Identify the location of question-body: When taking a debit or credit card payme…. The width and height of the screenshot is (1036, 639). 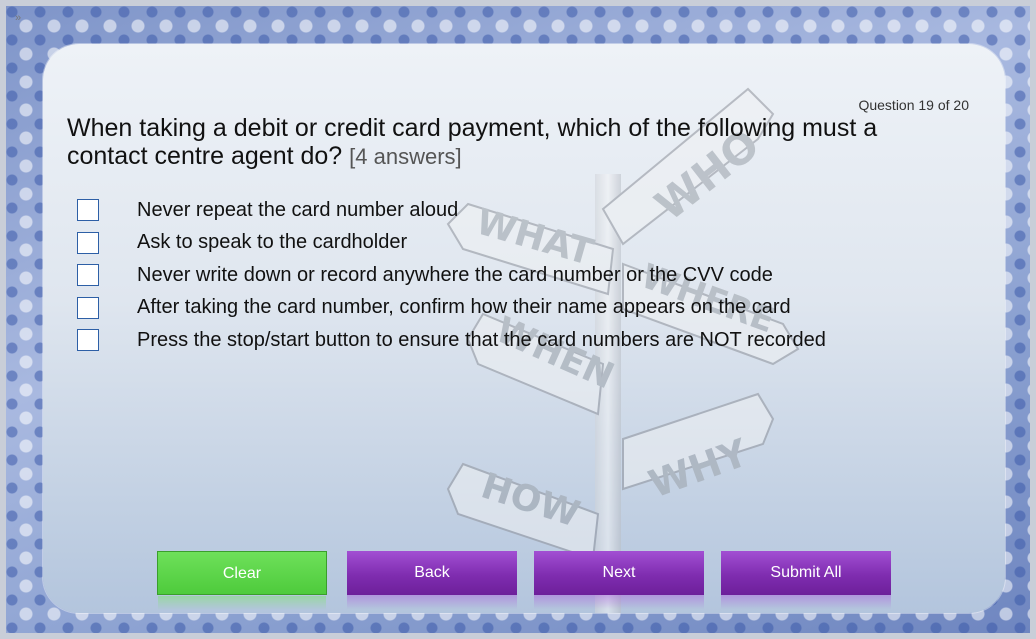
(472, 142).